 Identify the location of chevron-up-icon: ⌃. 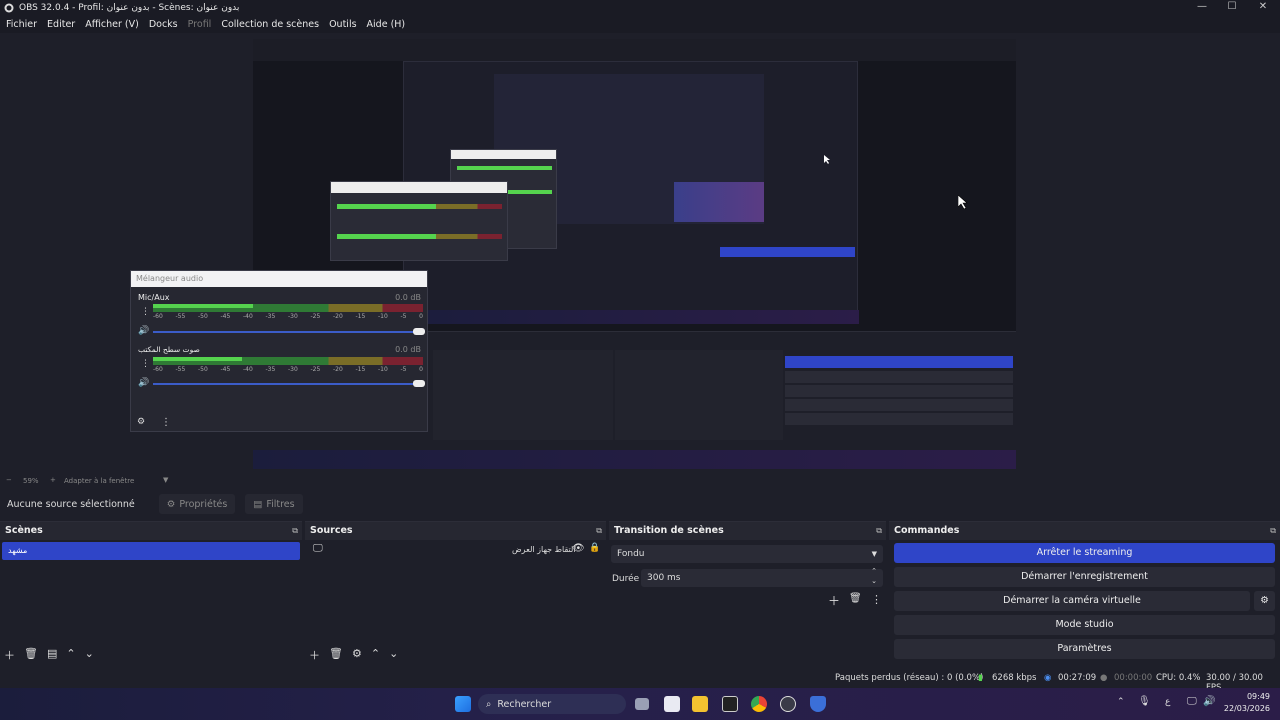
(1121, 702).